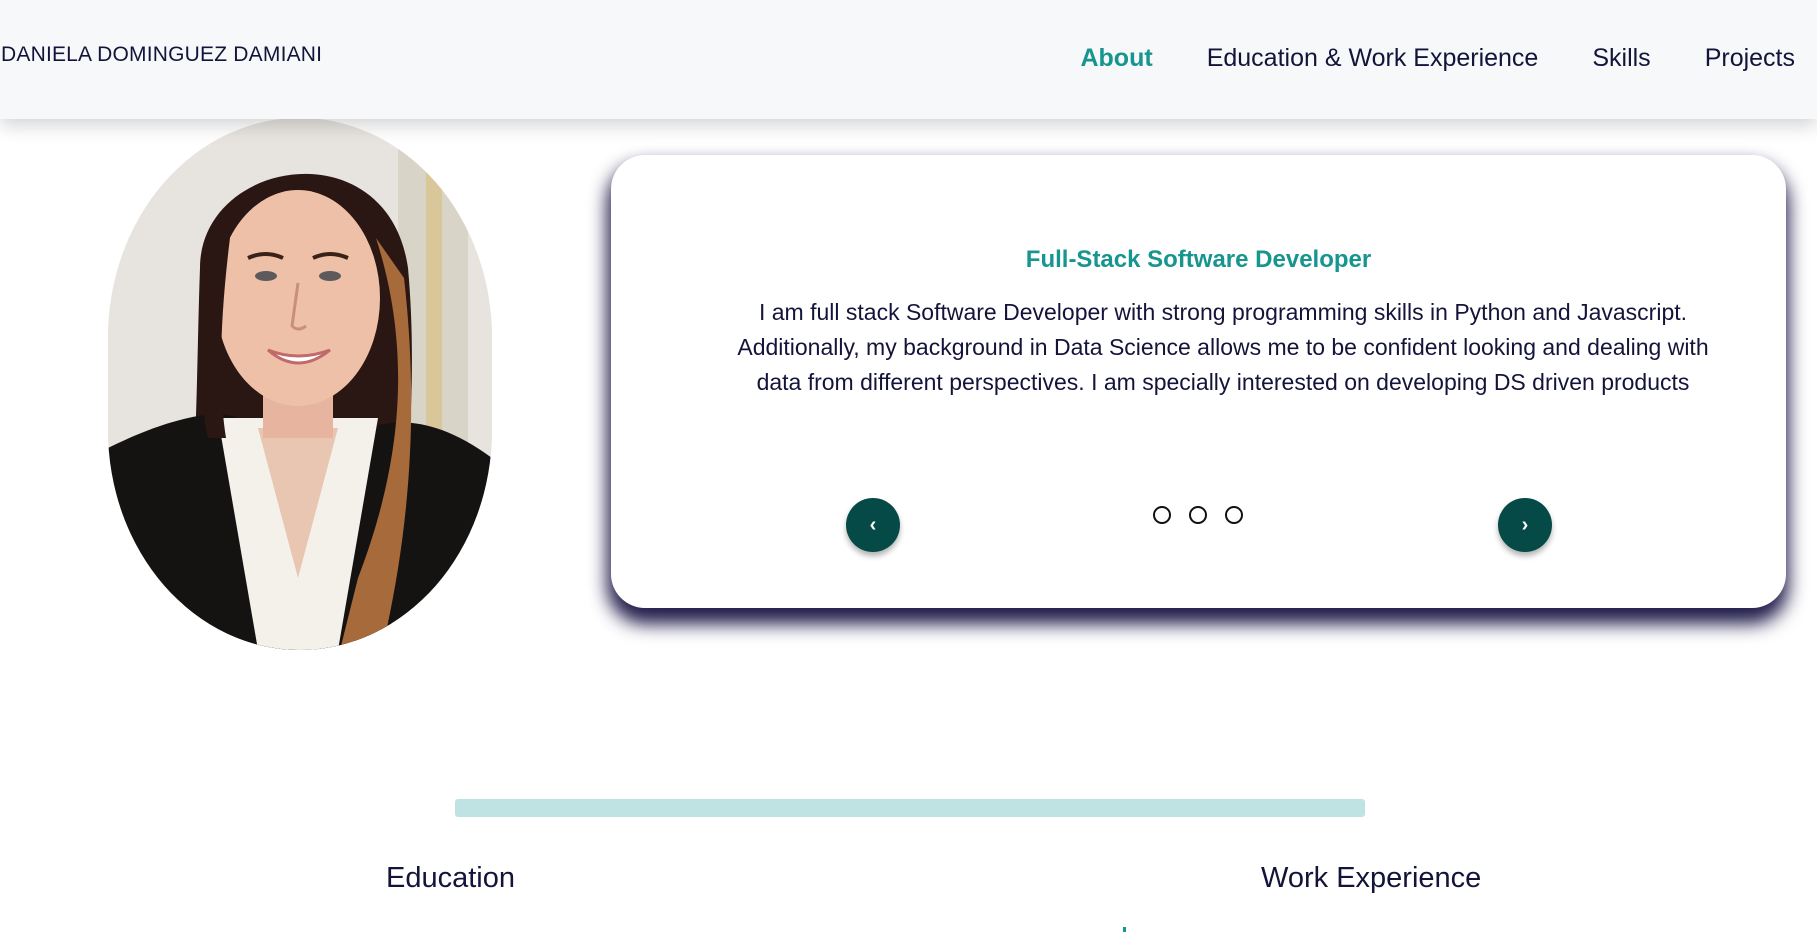  What do you see at coordinates (450, 878) in the screenshot?
I see `education-heading: Education` at bounding box center [450, 878].